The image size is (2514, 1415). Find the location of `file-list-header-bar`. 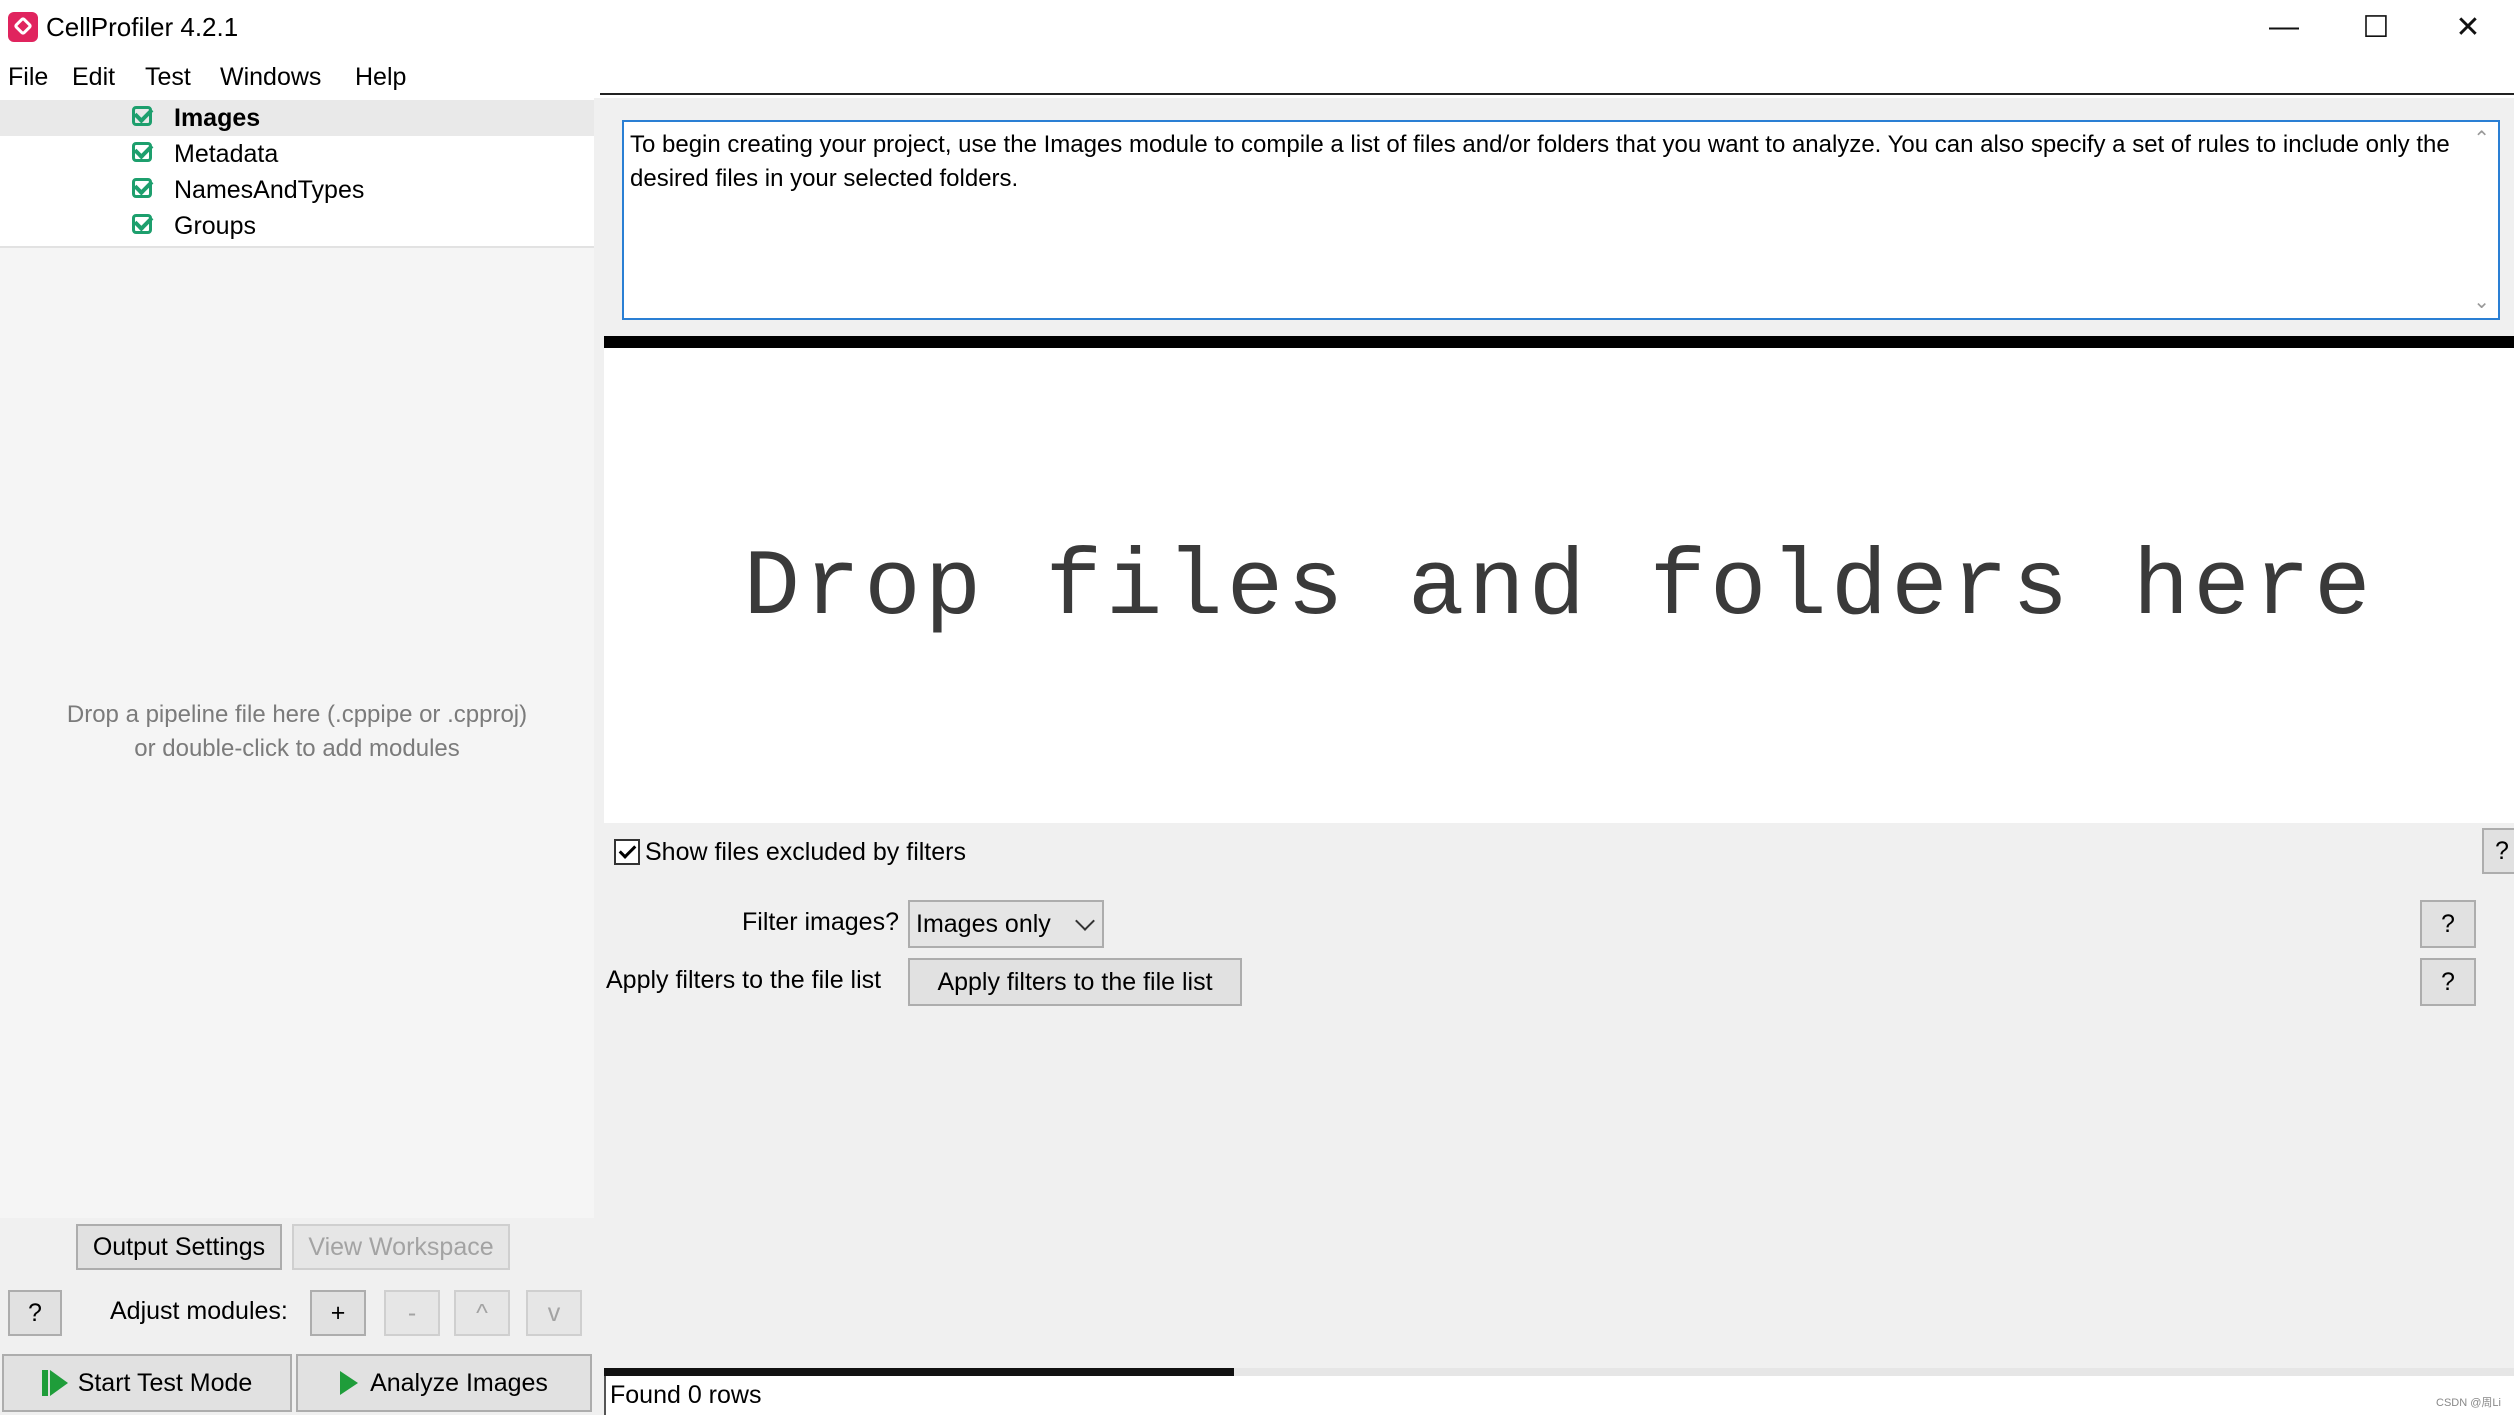

file-list-header-bar is located at coordinates (1559, 342).